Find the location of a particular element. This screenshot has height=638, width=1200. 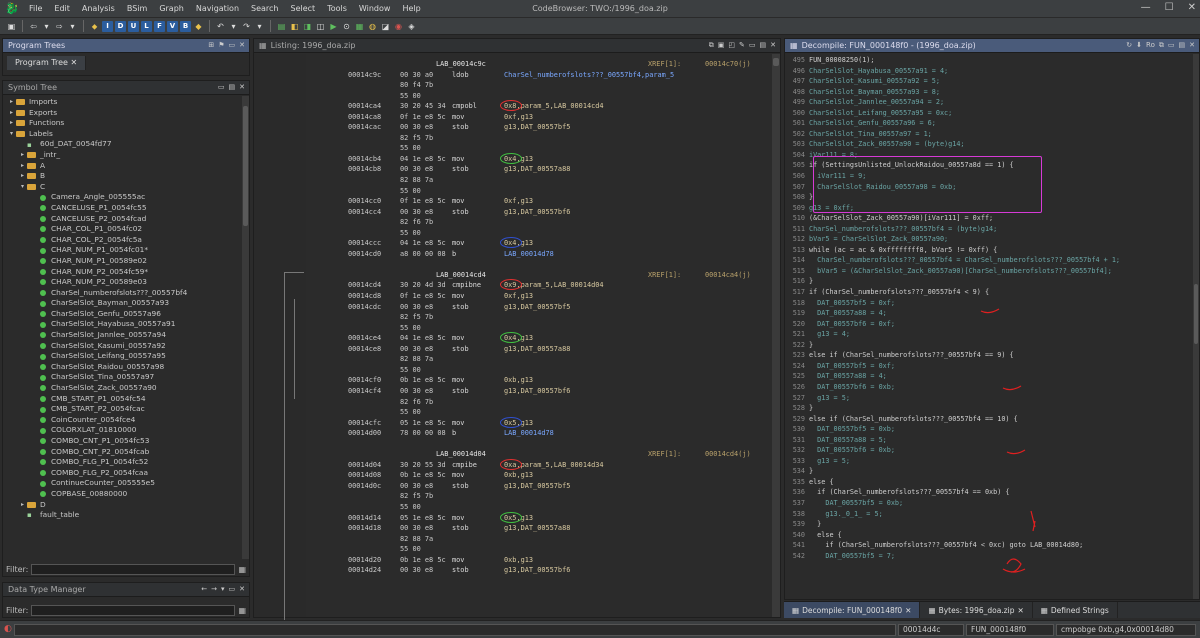

tool-icon: ◫ is located at coordinates (320, 26).